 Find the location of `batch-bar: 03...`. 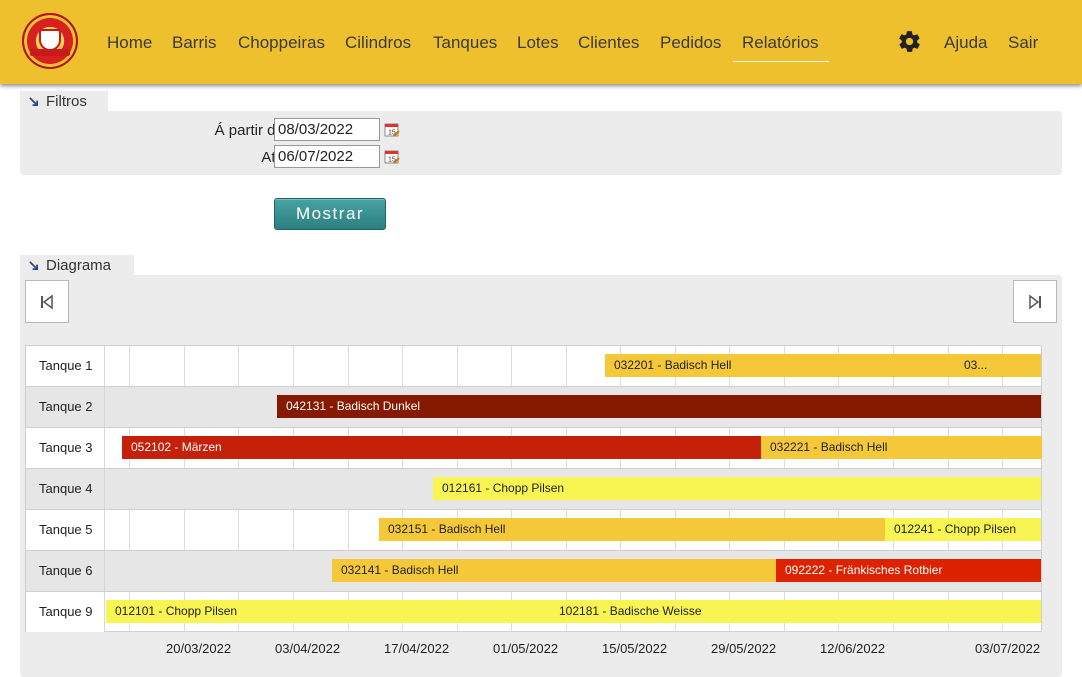

batch-bar: 03... is located at coordinates (998, 365).